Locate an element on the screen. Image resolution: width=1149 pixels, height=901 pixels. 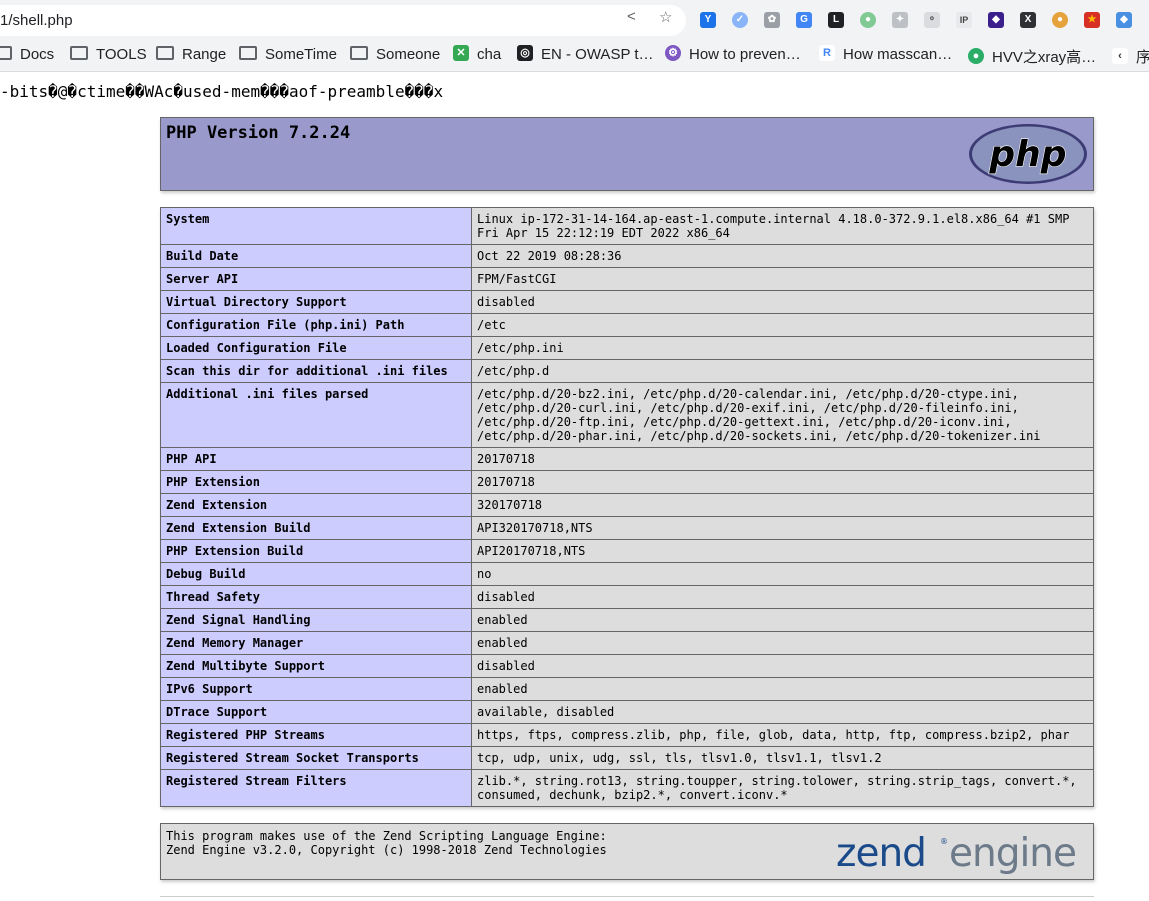
extension-nodes-icon: ⚬ is located at coordinates (932, 20).